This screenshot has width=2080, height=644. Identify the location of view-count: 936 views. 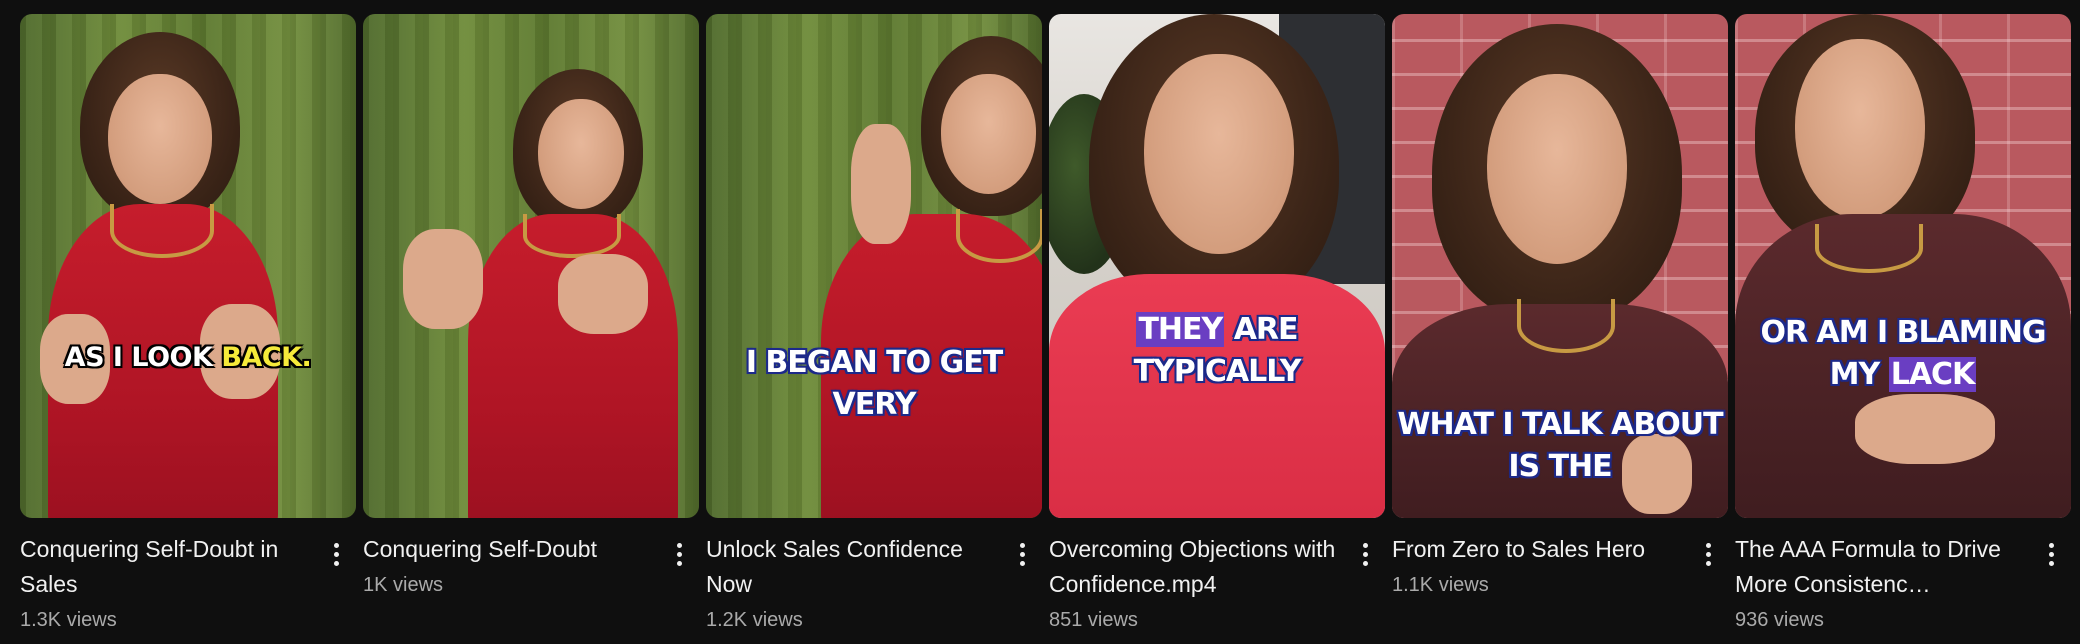
(1779, 620).